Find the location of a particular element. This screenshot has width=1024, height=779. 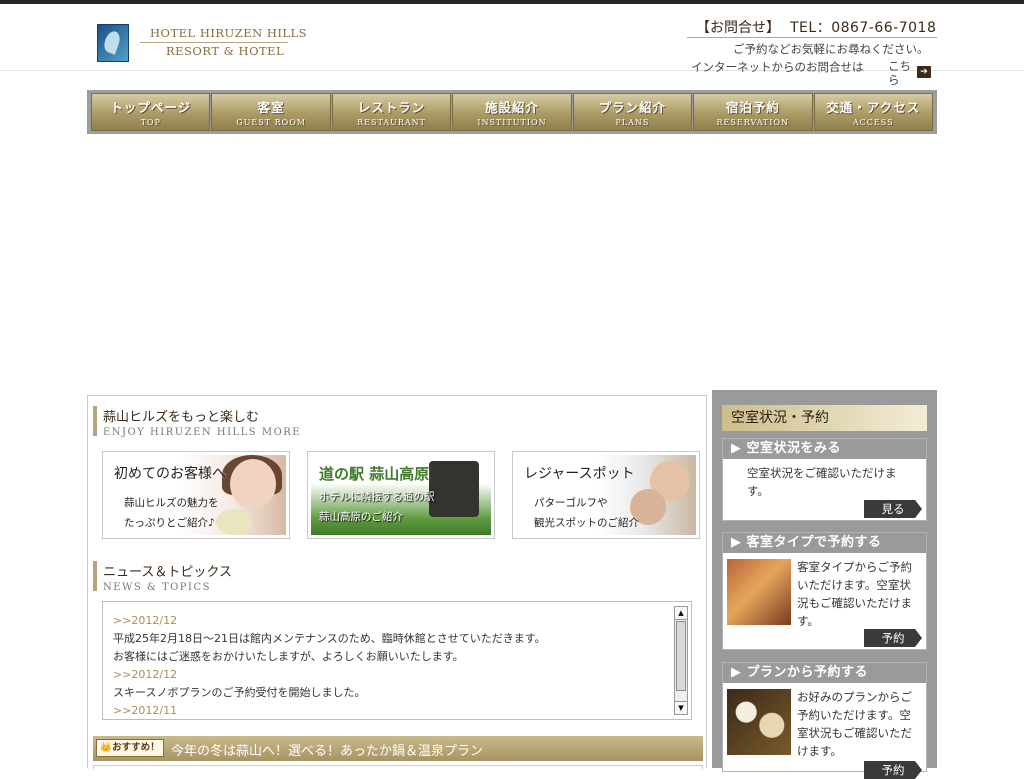

enjoy-section-heading: 蒜山ヒルズをもっと楽しむ ENJOY HIRUZEN HILLS MORE is located at coordinates (203, 422).